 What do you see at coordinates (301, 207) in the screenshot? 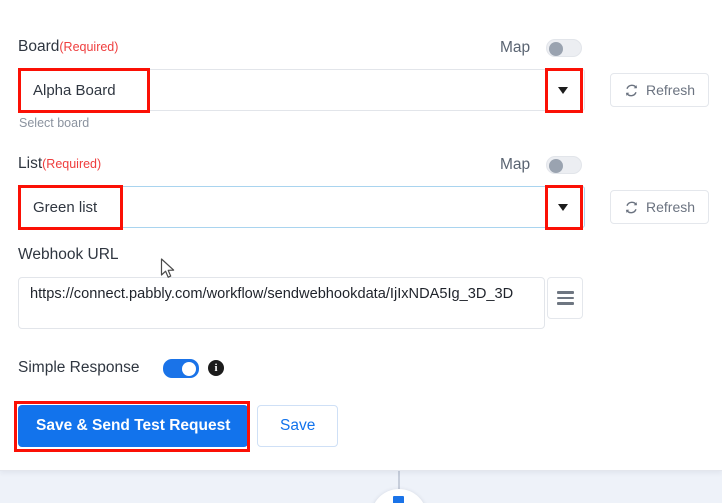
I see `list-select-field: Green list` at bounding box center [301, 207].